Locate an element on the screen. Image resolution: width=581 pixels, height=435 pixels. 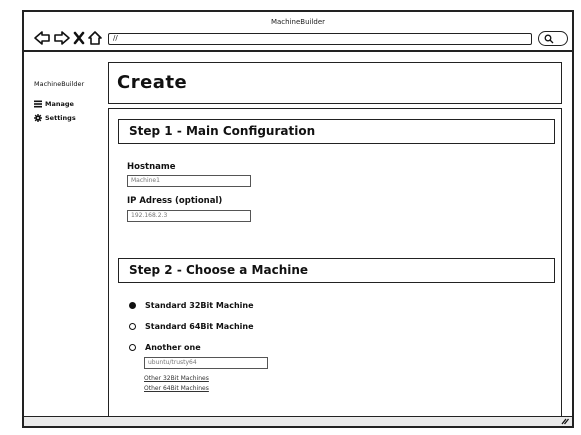
list-icon is located at coordinates (38, 104).